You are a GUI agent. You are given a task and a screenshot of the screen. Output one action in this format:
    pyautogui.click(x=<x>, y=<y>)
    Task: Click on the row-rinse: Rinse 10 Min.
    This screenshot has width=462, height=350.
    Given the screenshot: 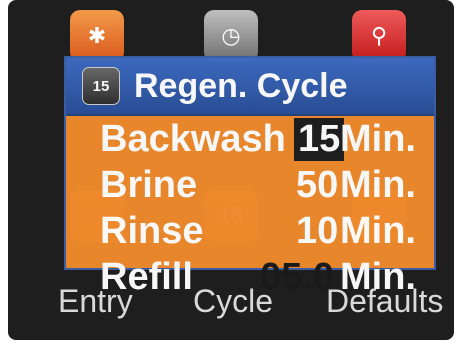 What is the action you would take?
    pyautogui.click(x=250, y=231)
    